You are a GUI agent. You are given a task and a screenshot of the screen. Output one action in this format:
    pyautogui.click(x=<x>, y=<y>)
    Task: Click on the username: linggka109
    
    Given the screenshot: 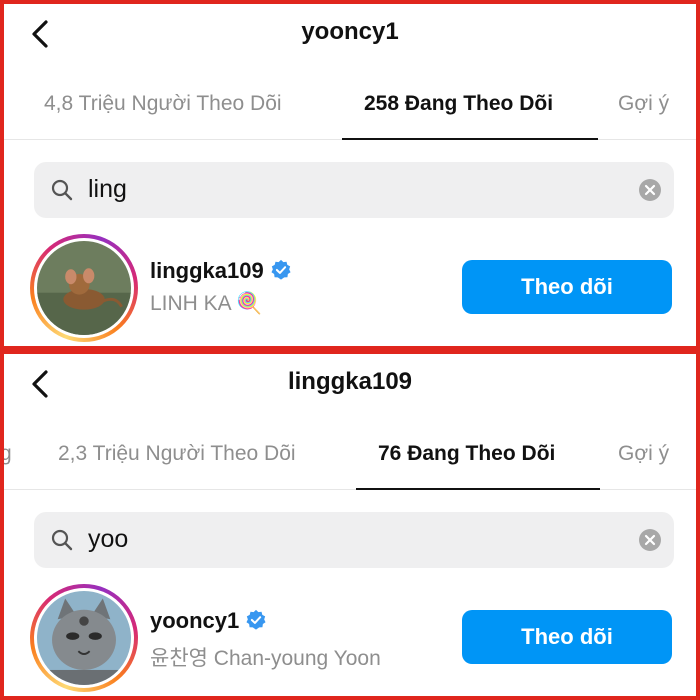 What is the action you would take?
    pyautogui.click(x=221, y=271)
    